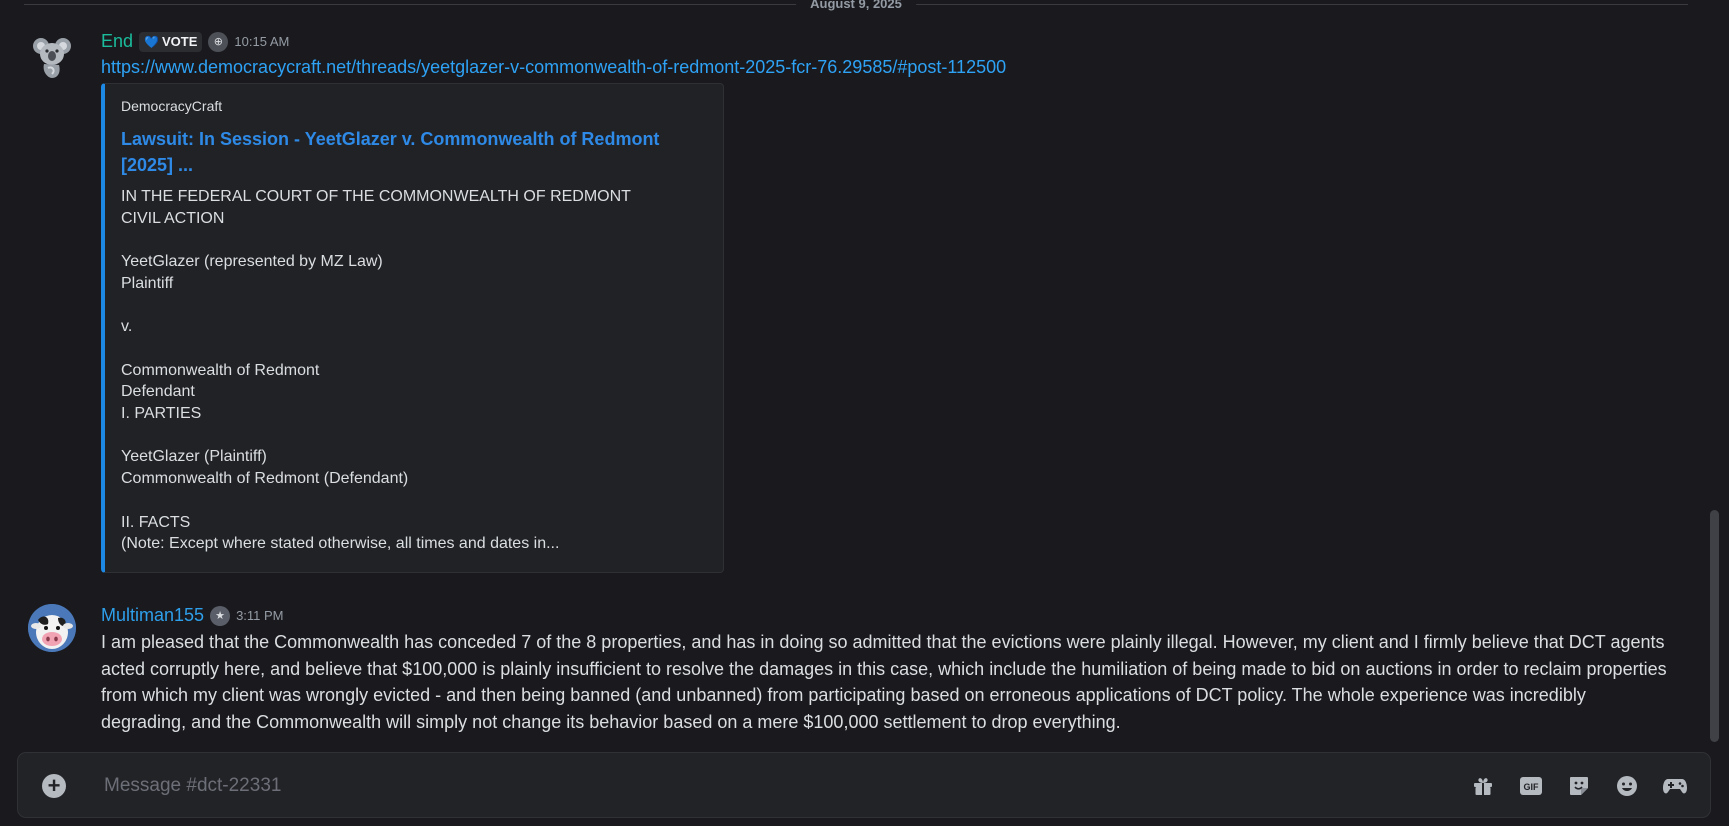 The image size is (1729, 826). I want to click on emoji-icon, so click(1627, 786).